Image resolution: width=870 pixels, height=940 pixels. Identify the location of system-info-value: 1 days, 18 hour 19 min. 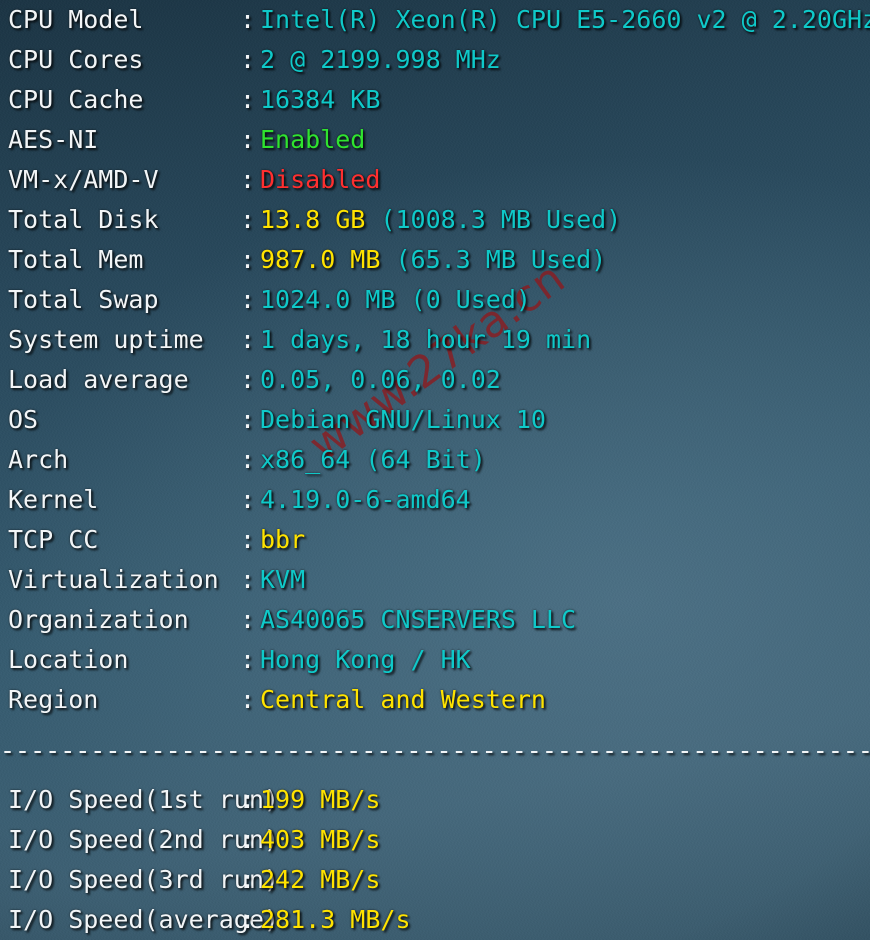
(426, 339).